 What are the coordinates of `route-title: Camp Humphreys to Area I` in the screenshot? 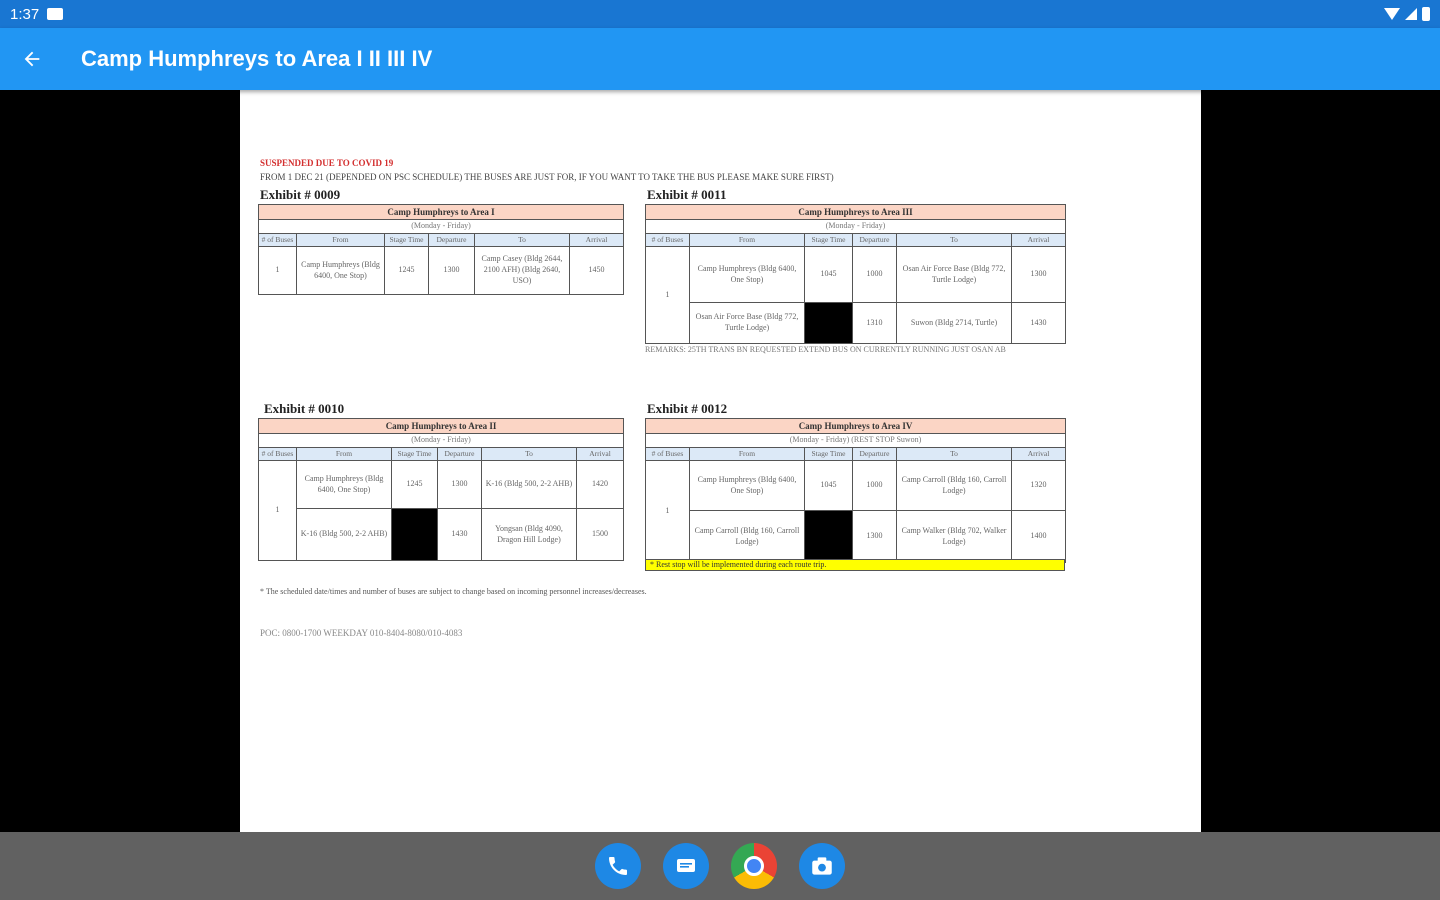 It's located at (441, 212).